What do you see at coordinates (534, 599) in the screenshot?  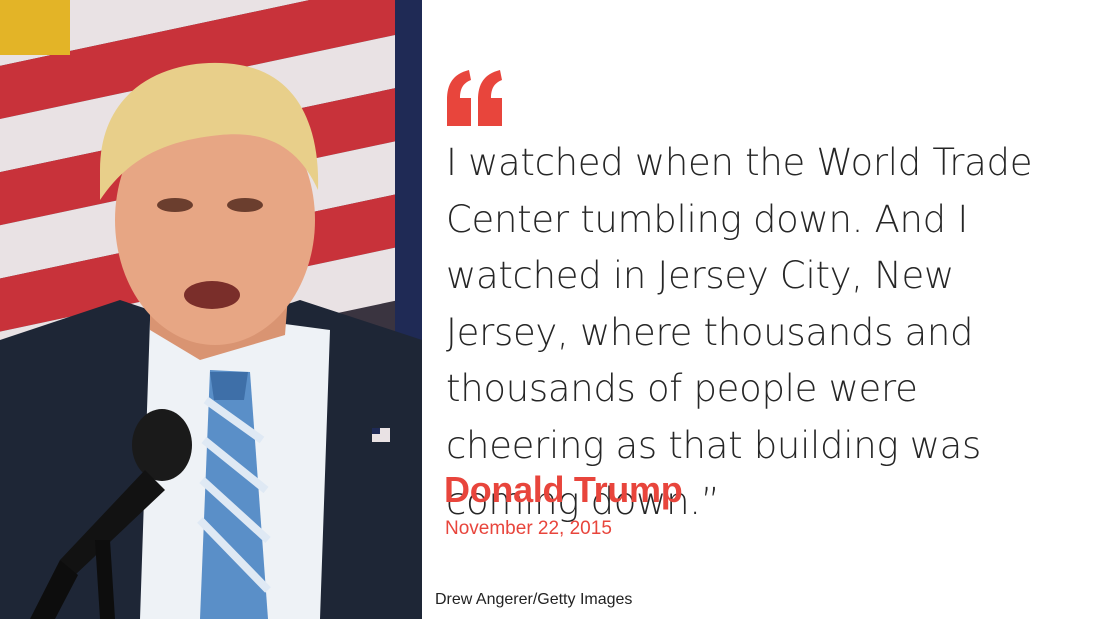 I see `photo-credit: Drew Angerer/Getty Images` at bounding box center [534, 599].